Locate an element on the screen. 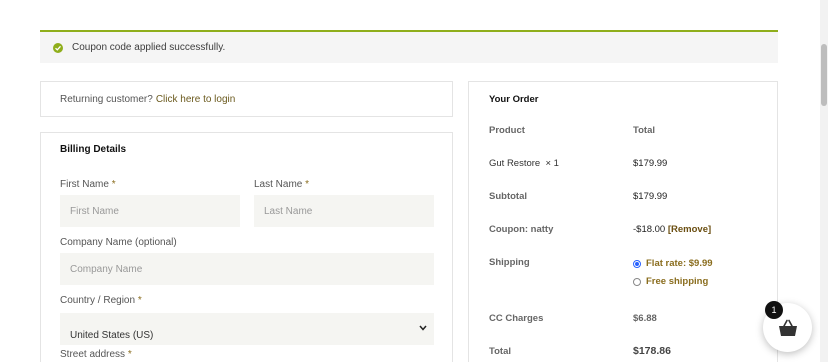 The height and width of the screenshot is (362, 828). company-name-label: Company Name (optional) is located at coordinates (118, 242).